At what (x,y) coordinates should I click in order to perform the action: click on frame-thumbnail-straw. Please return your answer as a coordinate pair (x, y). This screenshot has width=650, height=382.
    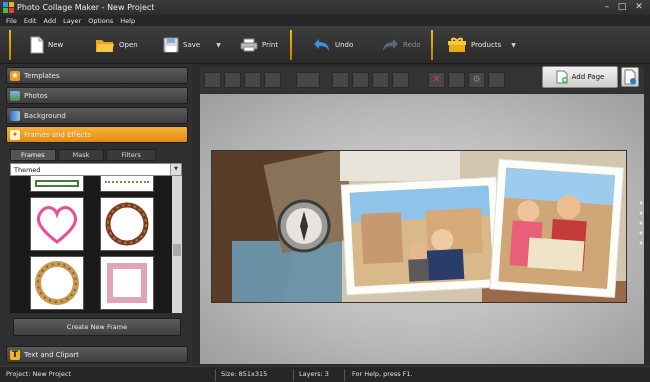
    Looking at the image, I should click on (57, 283).